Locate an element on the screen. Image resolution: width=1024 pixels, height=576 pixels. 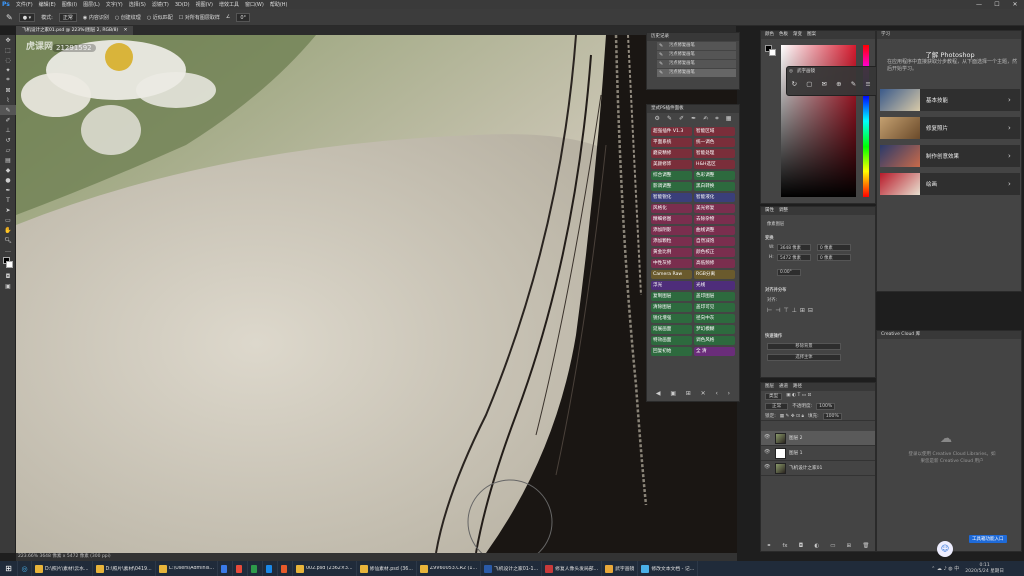
plugin-button: 平面系统 is located at coordinates (671, 142).